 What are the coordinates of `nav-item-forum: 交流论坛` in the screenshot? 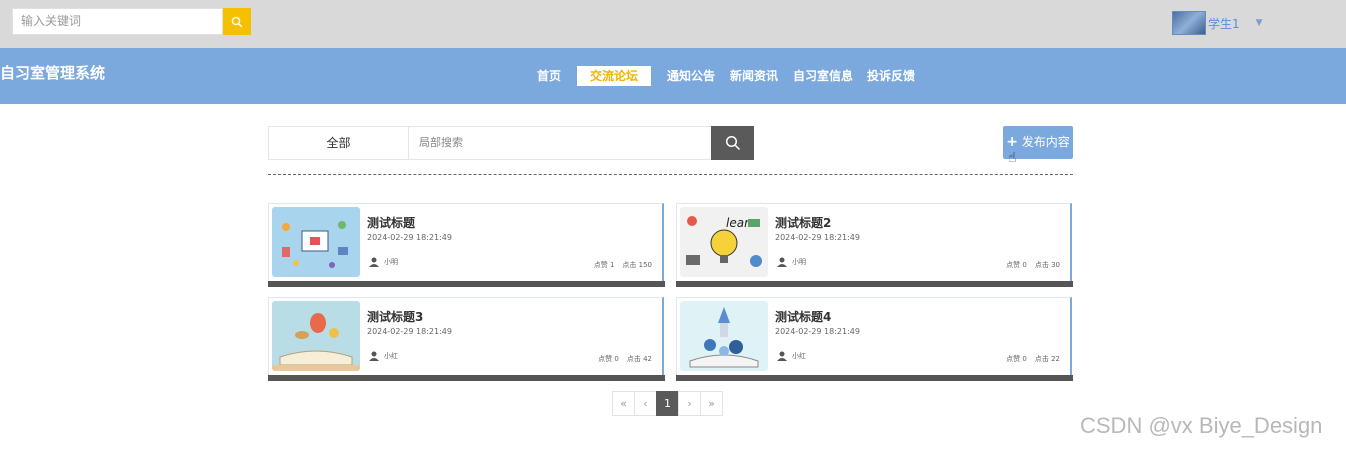 It's located at (614, 76).